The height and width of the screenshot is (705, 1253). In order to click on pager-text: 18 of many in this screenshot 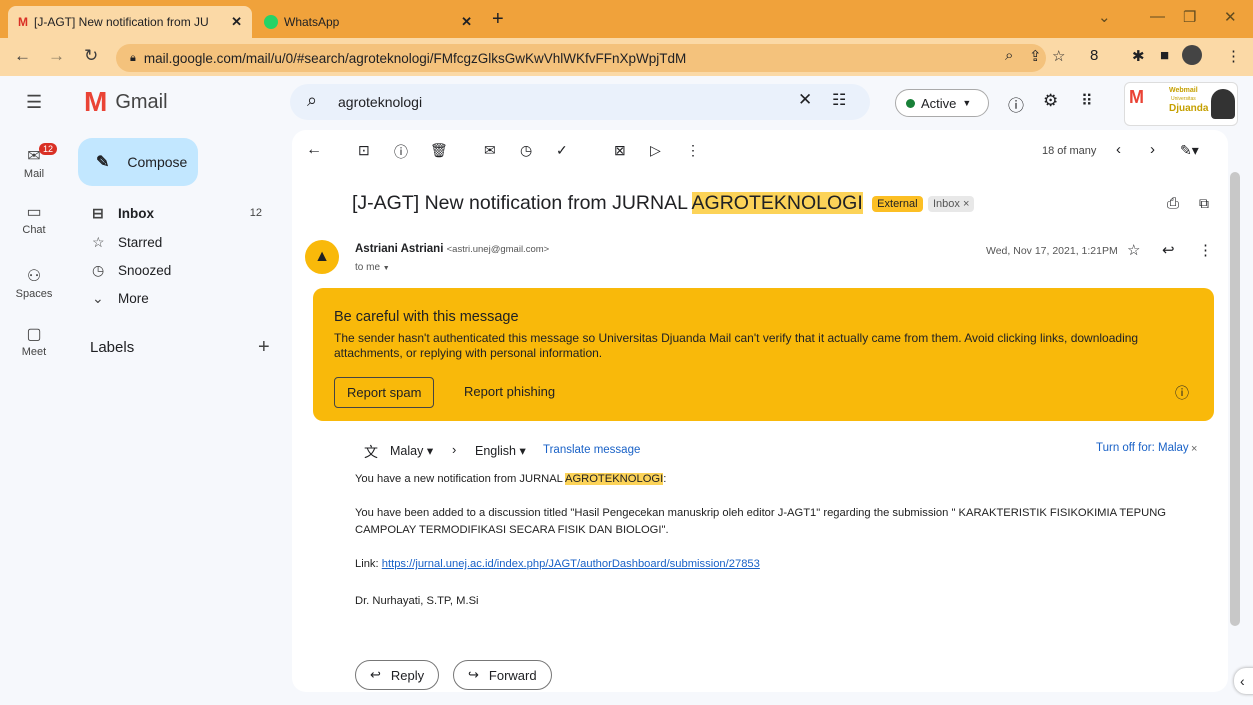, I will do `click(1069, 151)`.